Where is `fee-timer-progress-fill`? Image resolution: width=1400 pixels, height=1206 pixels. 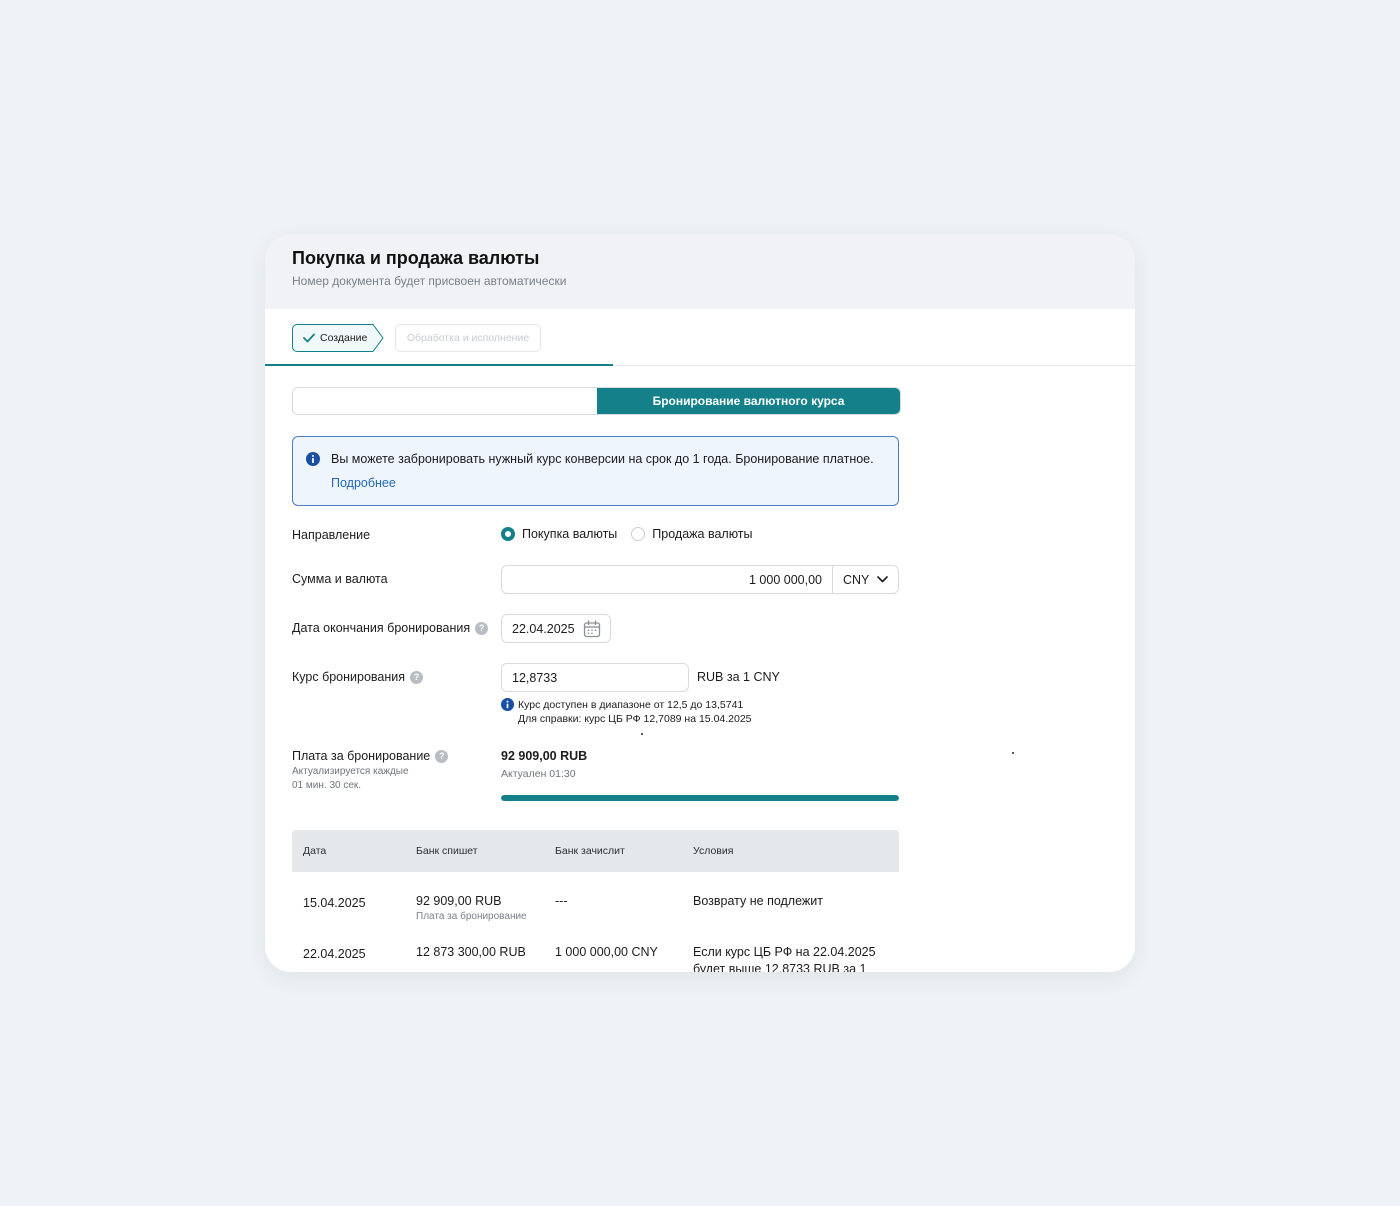 fee-timer-progress-fill is located at coordinates (700, 798).